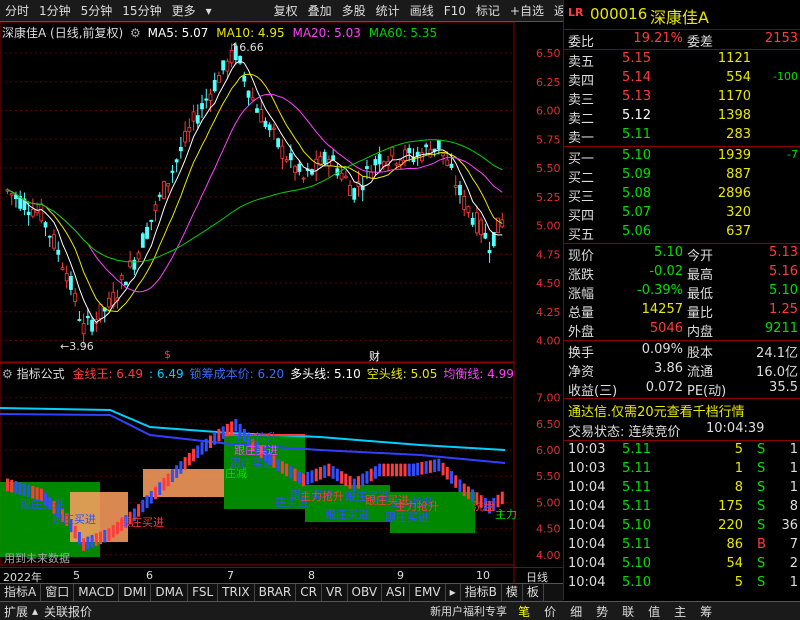 This screenshot has width=800, height=620. What do you see at coordinates (683, 273) in the screenshot?
I see `stat-row: 涨跌 -0.02 最高 5.16` at bounding box center [683, 273].